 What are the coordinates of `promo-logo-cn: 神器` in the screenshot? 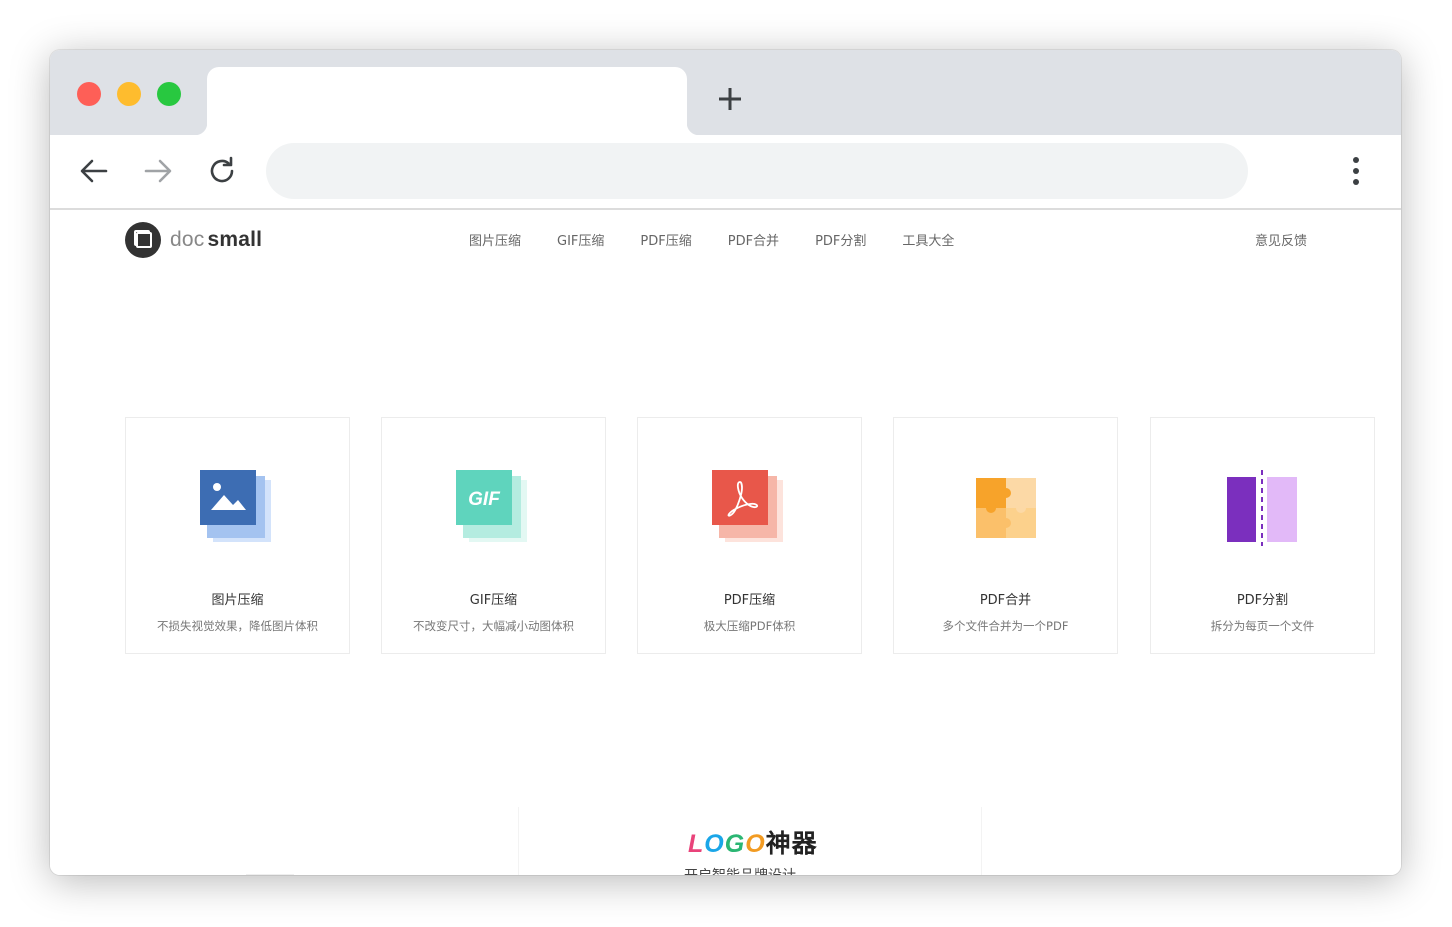 It's located at (791, 844).